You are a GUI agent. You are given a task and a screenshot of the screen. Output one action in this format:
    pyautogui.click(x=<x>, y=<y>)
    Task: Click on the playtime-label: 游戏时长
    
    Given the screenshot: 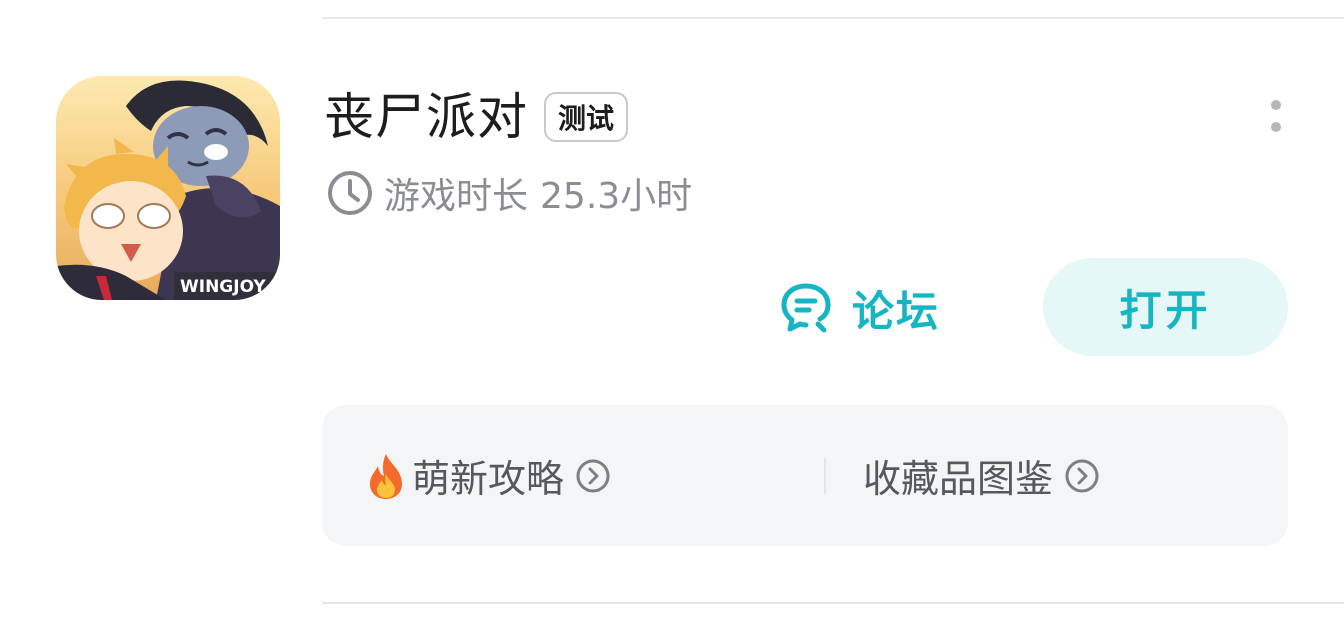 What is the action you would take?
    pyautogui.click(x=456, y=196)
    